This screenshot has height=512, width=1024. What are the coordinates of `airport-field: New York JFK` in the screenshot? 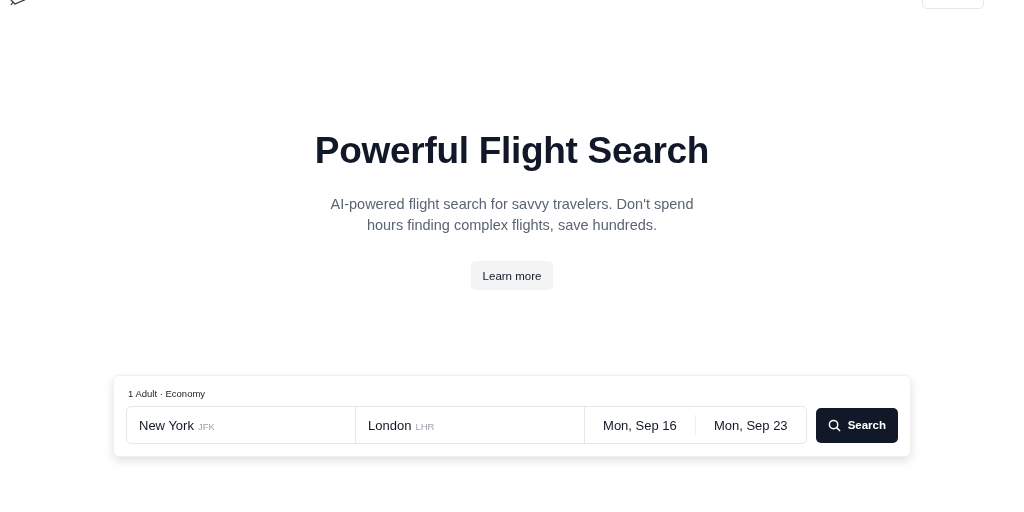 It's located at (241, 425).